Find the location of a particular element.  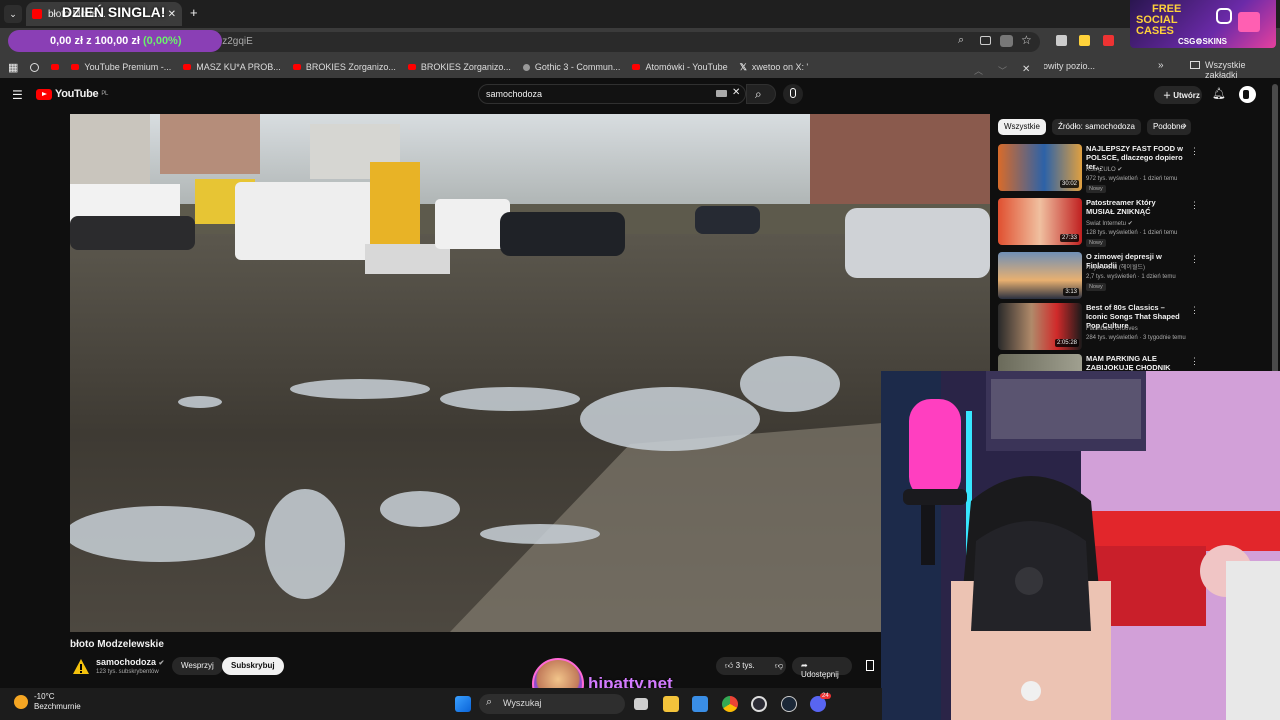

github-icon is located at coordinates (35, 67).